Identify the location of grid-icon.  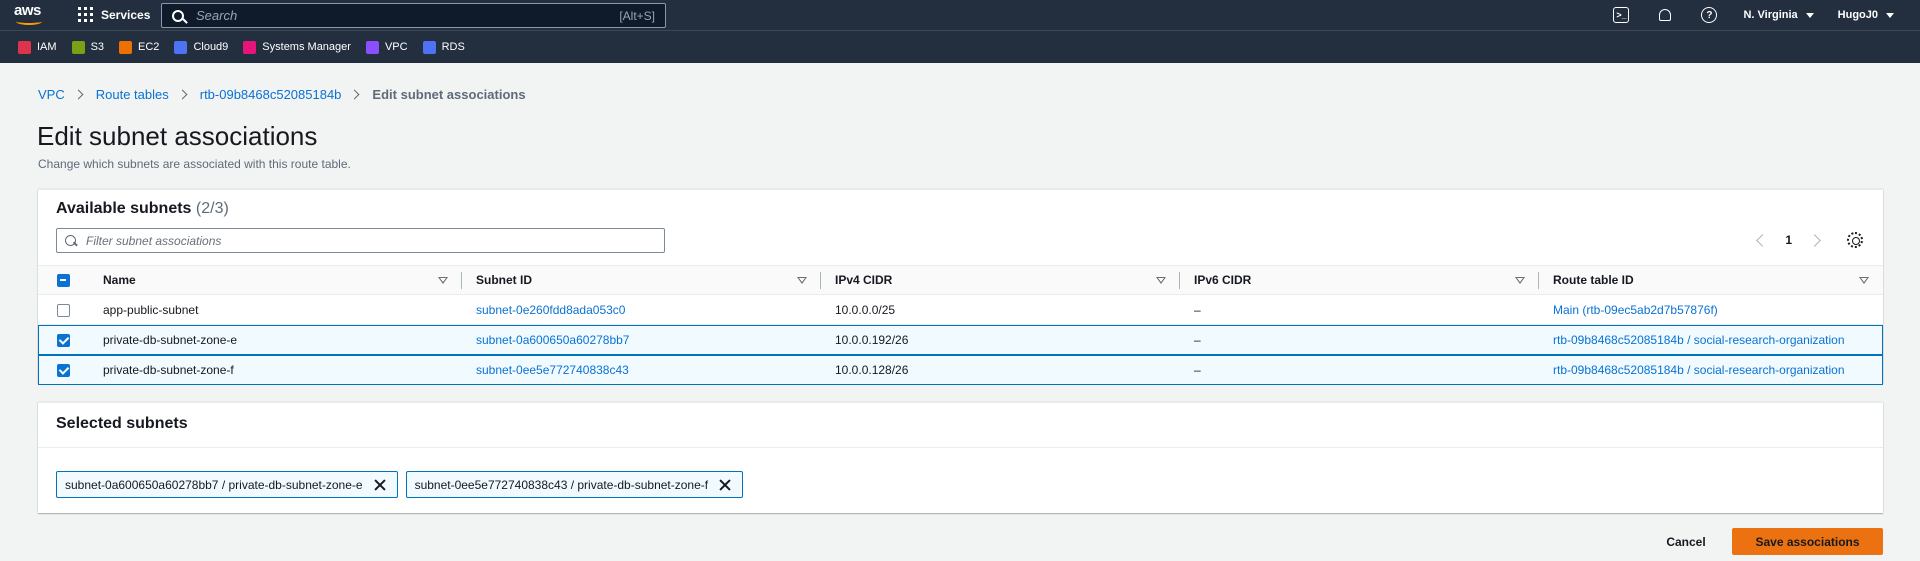
(85, 14).